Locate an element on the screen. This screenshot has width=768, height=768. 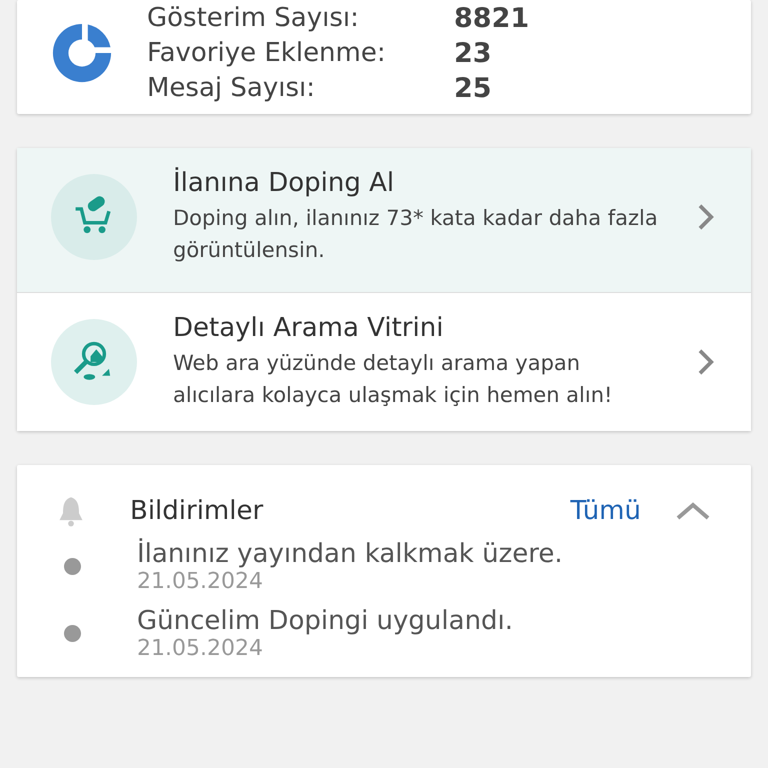
stat-label: Favoriye Eklenme: is located at coordinates (267, 53).